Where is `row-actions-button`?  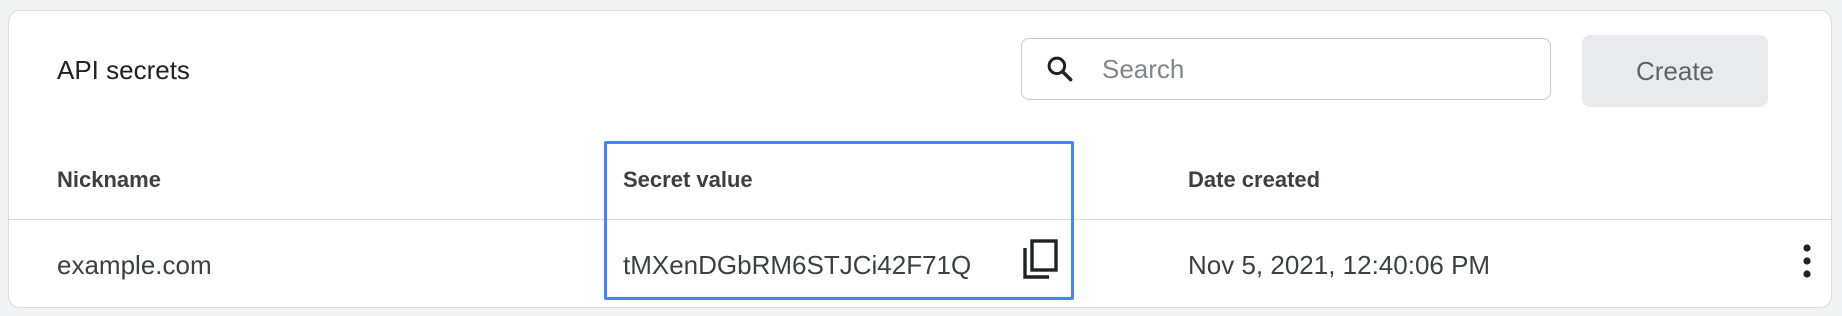
row-actions-button is located at coordinates (1807, 263).